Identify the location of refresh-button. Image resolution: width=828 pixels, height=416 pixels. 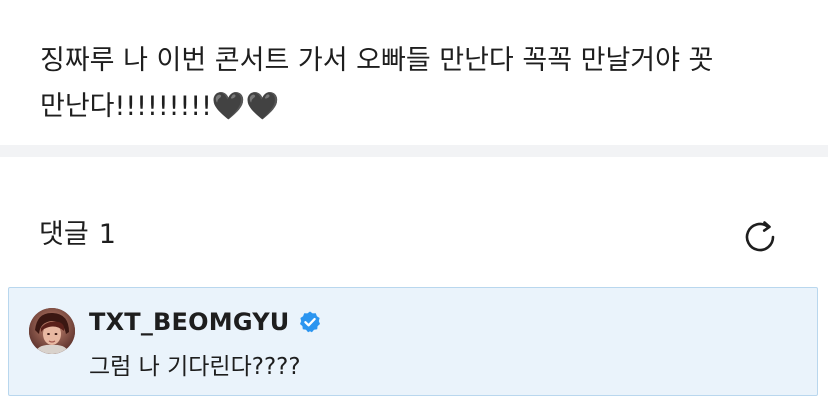
(760, 237).